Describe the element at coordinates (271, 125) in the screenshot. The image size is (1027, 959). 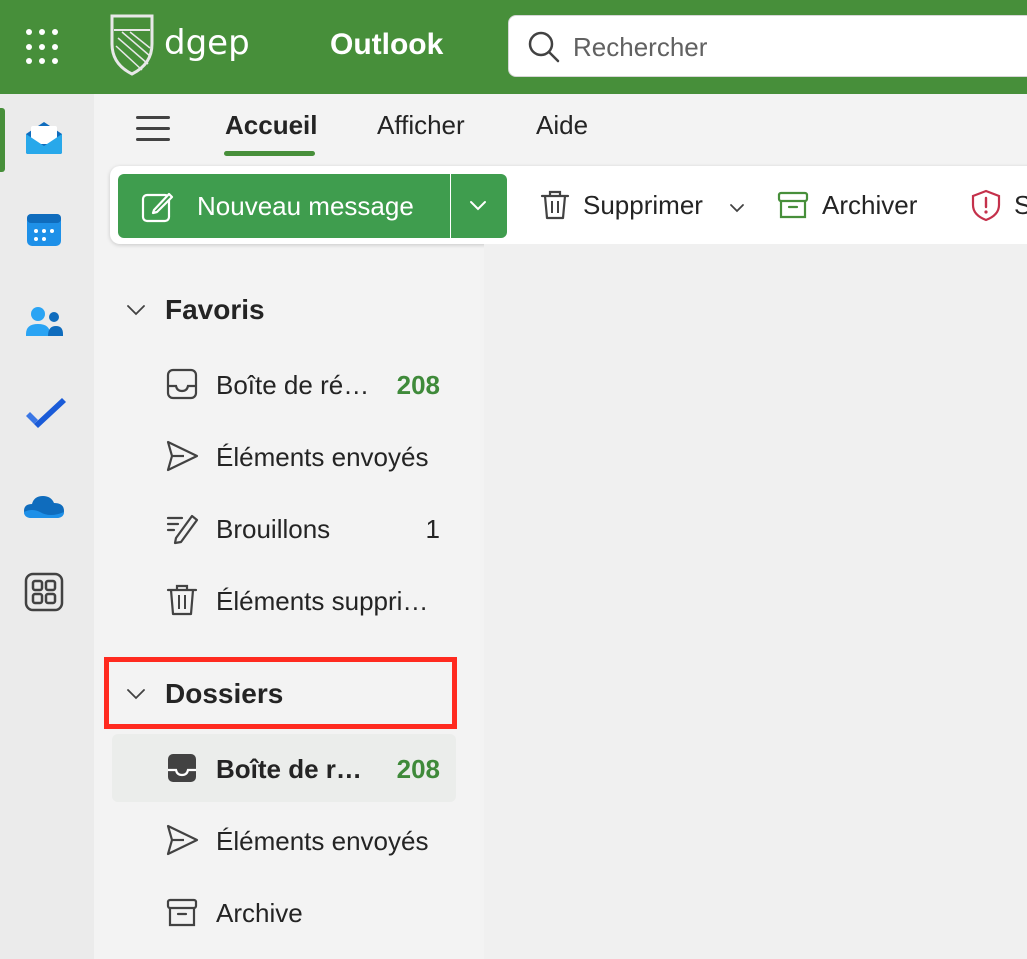
I see `tab-accueil: Accueil` at that location.